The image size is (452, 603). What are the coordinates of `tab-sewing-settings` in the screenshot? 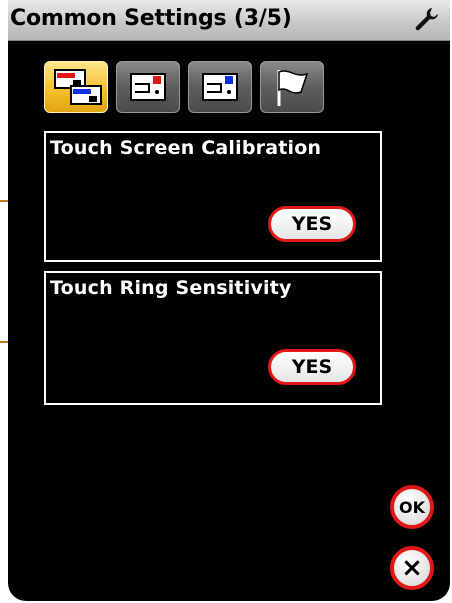 It's located at (148, 87).